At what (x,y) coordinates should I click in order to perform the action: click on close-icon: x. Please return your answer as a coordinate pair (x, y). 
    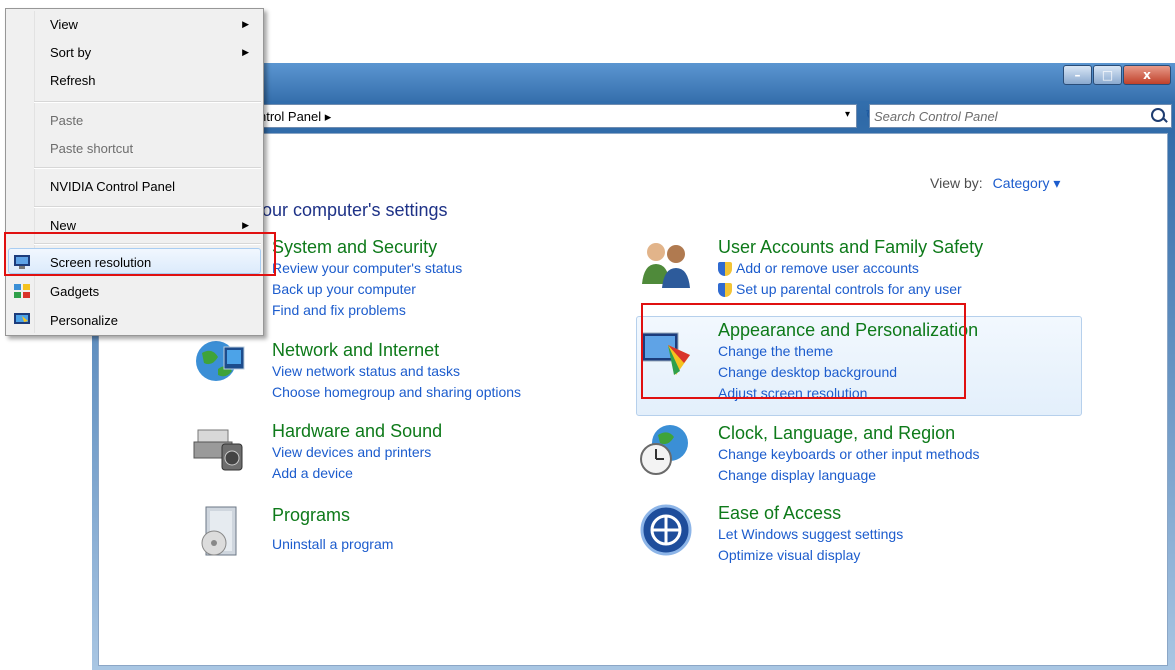
    Looking at the image, I should click on (1147, 75).